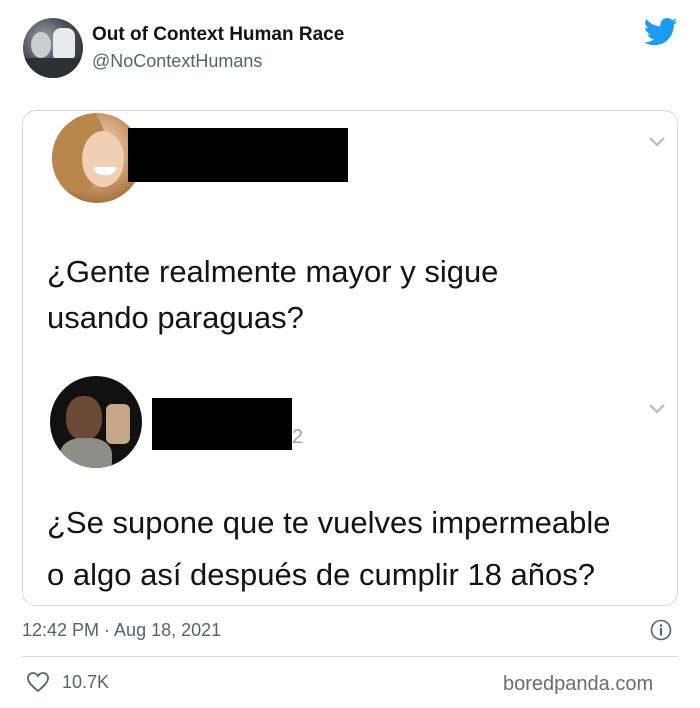 This screenshot has height=708, width=700. Describe the element at coordinates (273, 271) in the screenshot. I see `tweet-text-line: ¿Gente realmente mayor y sigue` at that location.